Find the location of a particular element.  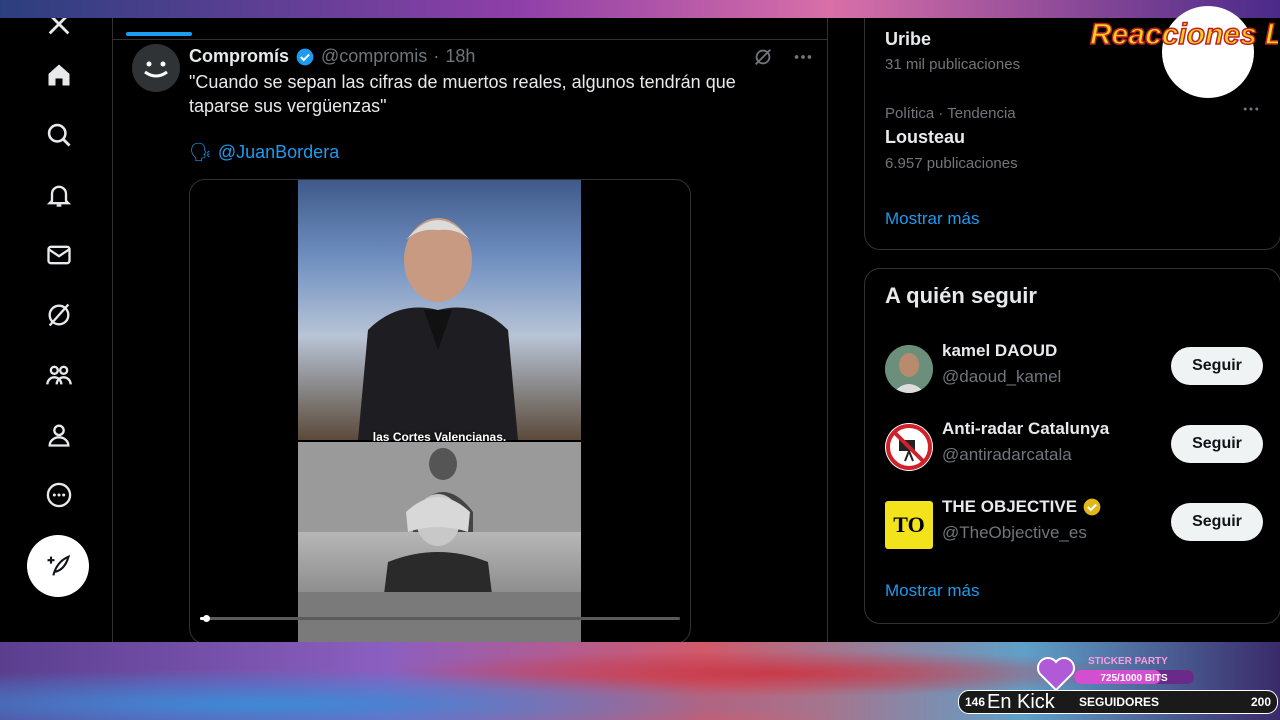

stream-logo: Reacciones Locas is located at coordinates (1184, 50).